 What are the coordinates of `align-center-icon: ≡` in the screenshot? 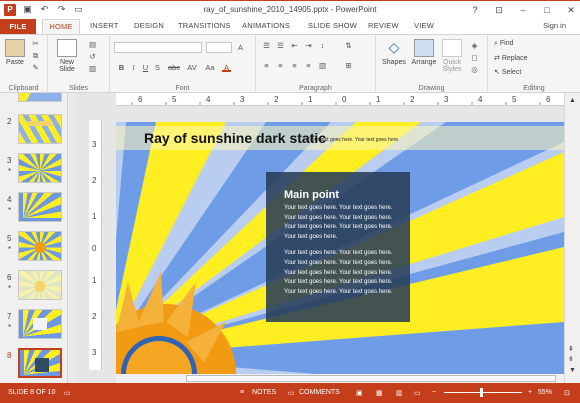 It's located at (280, 65).